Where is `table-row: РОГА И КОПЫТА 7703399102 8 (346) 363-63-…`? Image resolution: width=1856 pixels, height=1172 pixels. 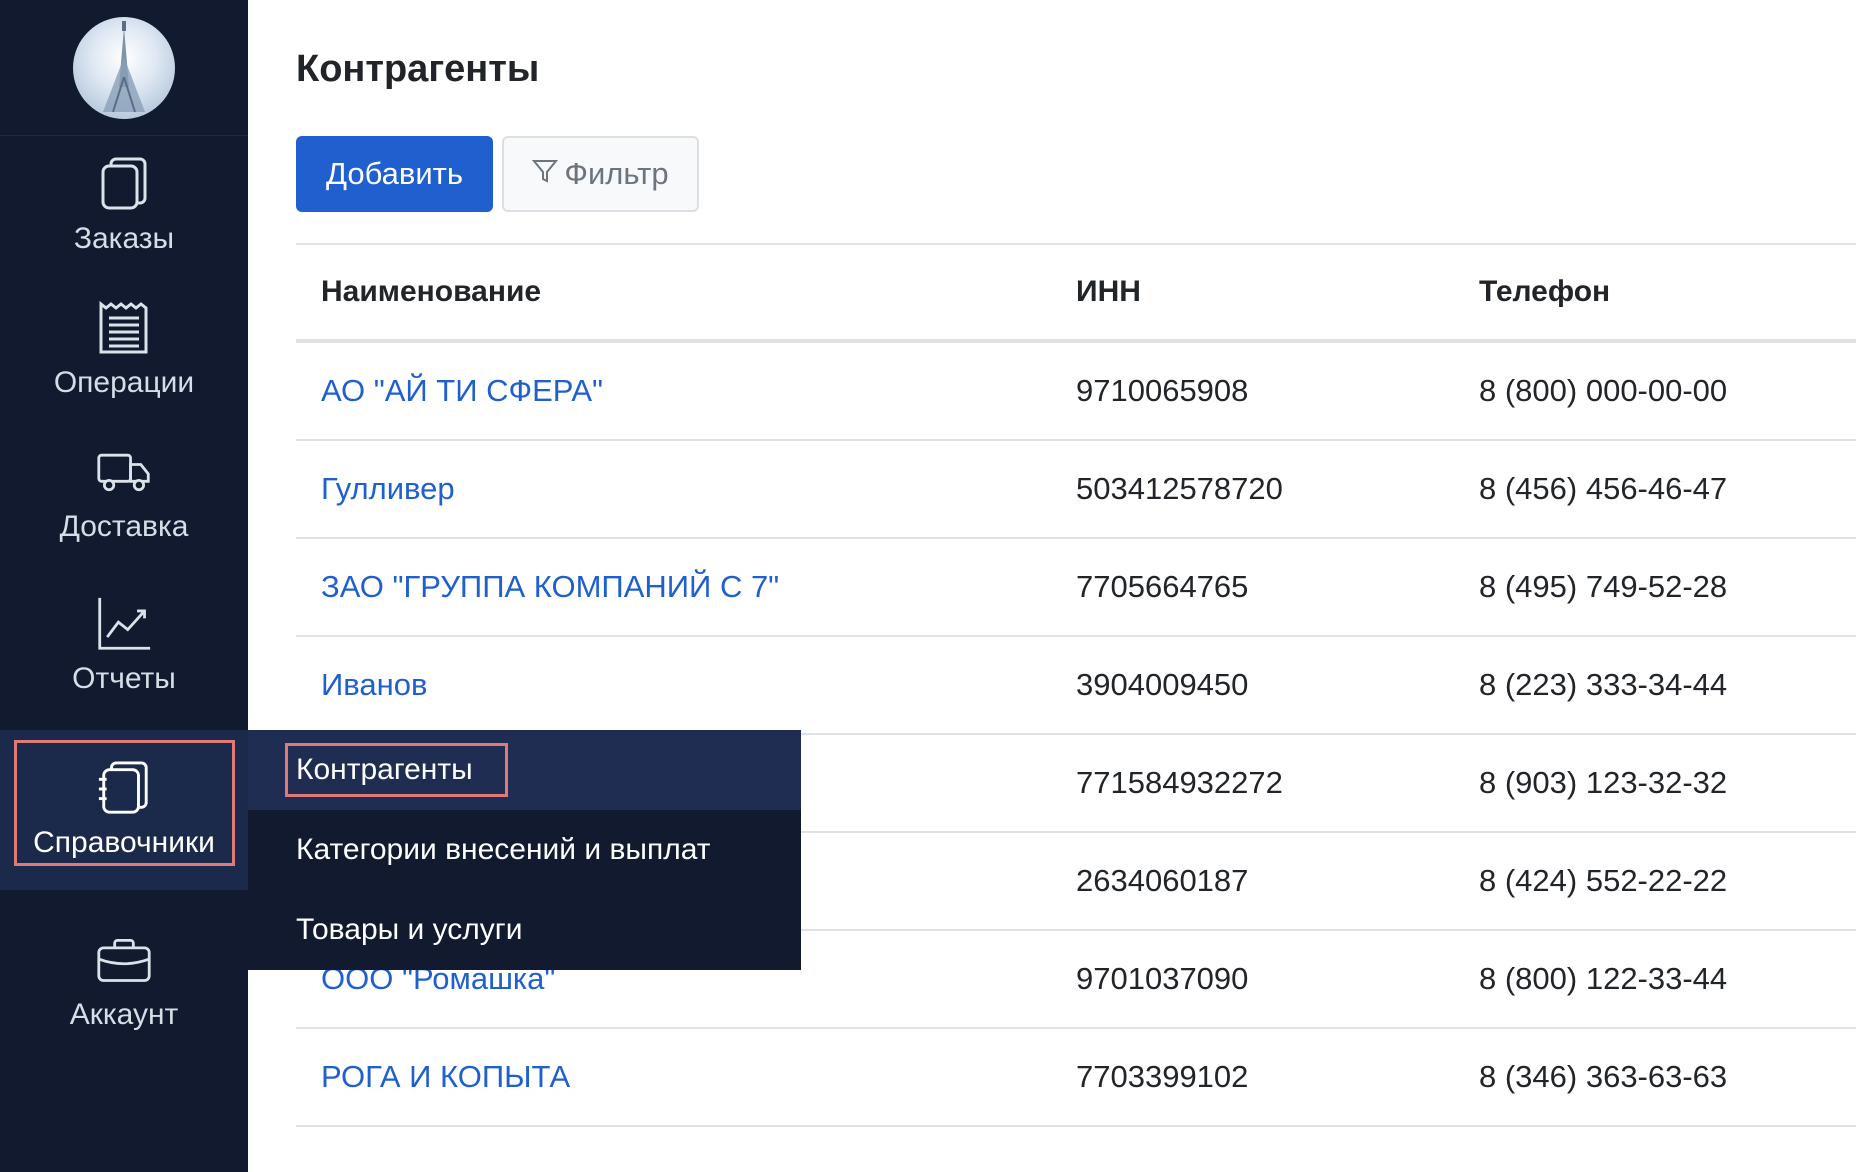 table-row: РОГА И КОПЫТА 7703399102 8 (346) 363-63-… is located at coordinates (1076, 1078).